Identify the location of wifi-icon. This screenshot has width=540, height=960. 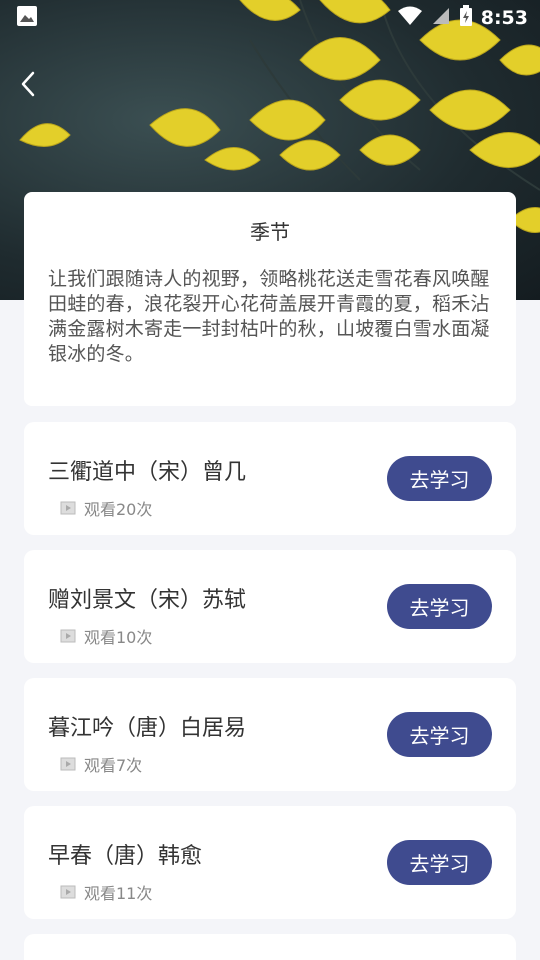
(410, 18).